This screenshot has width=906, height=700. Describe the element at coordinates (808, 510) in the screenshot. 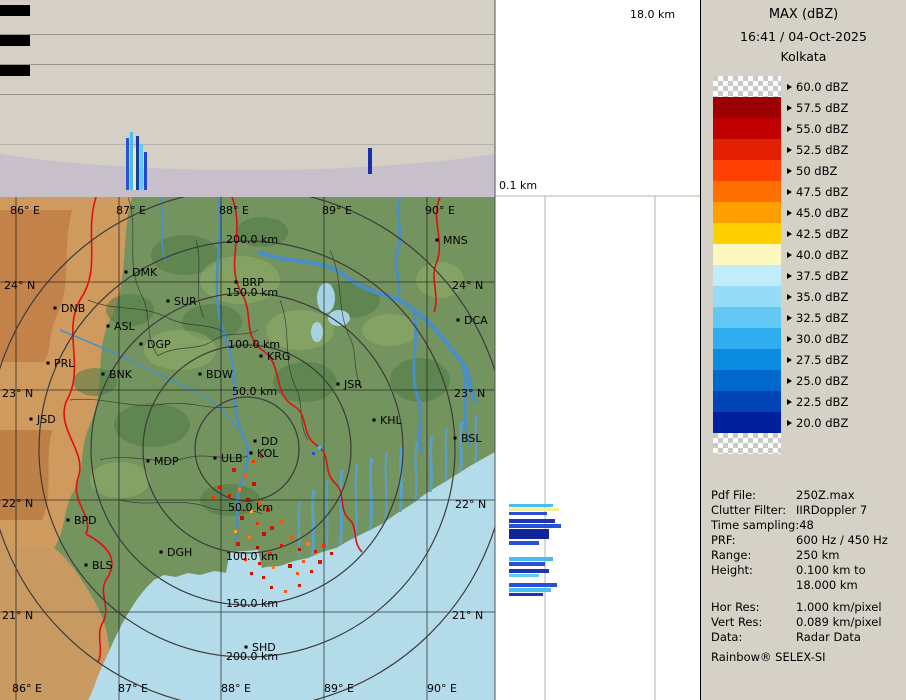

I see `info-row: Clutter Filter: IIRDoppler 7` at that location.